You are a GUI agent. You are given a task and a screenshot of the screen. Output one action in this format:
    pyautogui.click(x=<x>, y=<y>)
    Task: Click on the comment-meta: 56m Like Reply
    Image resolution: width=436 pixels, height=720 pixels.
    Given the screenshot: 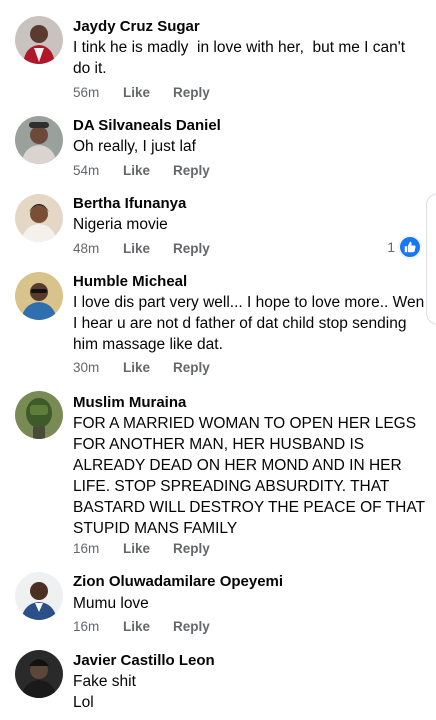 What is the action you would take?
    pyautogui.click(x=141, y=93)
    